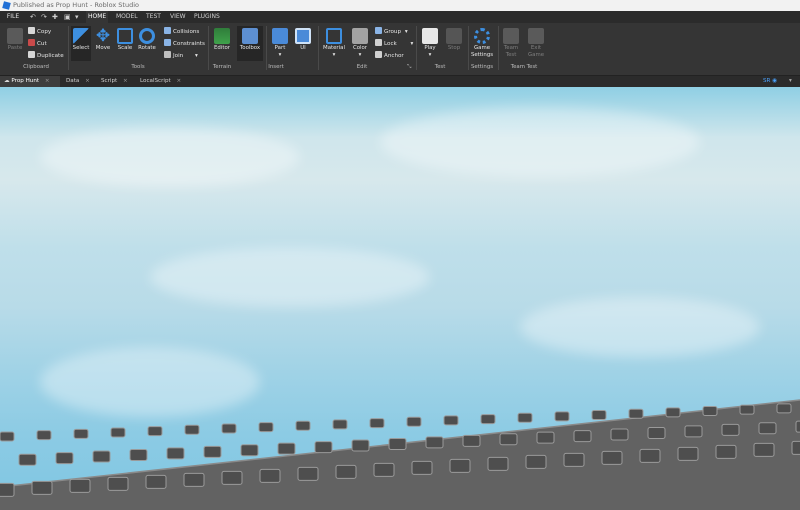 The width and height of the screenshot is (800, 510). I want to click on terrain-editor-button: Editor, so click(222, 40).